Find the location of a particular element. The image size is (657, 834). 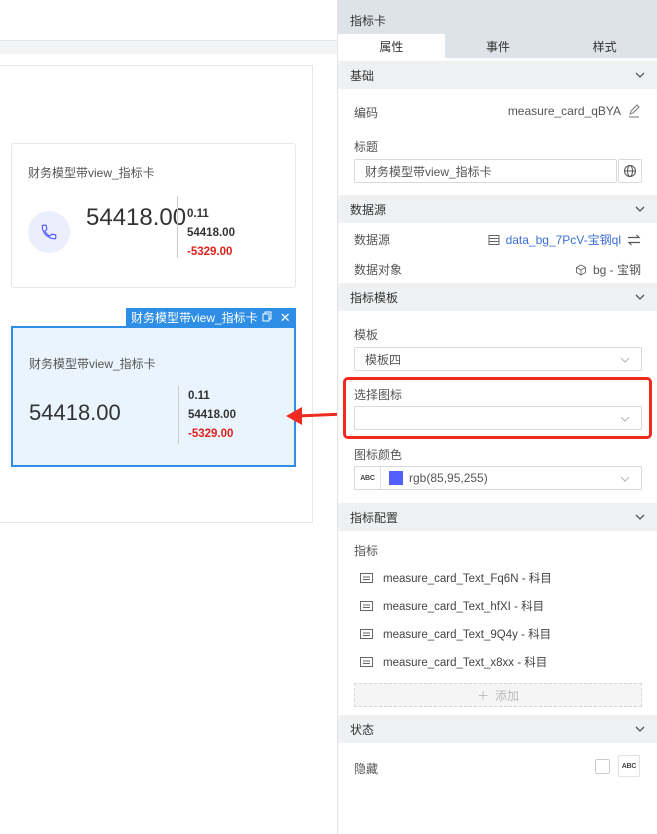

template-label: 模板 is located at coordinates (366, 335).